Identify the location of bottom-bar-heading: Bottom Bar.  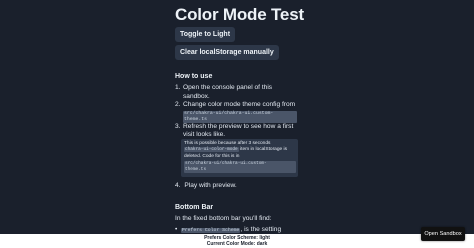
(194, 207).